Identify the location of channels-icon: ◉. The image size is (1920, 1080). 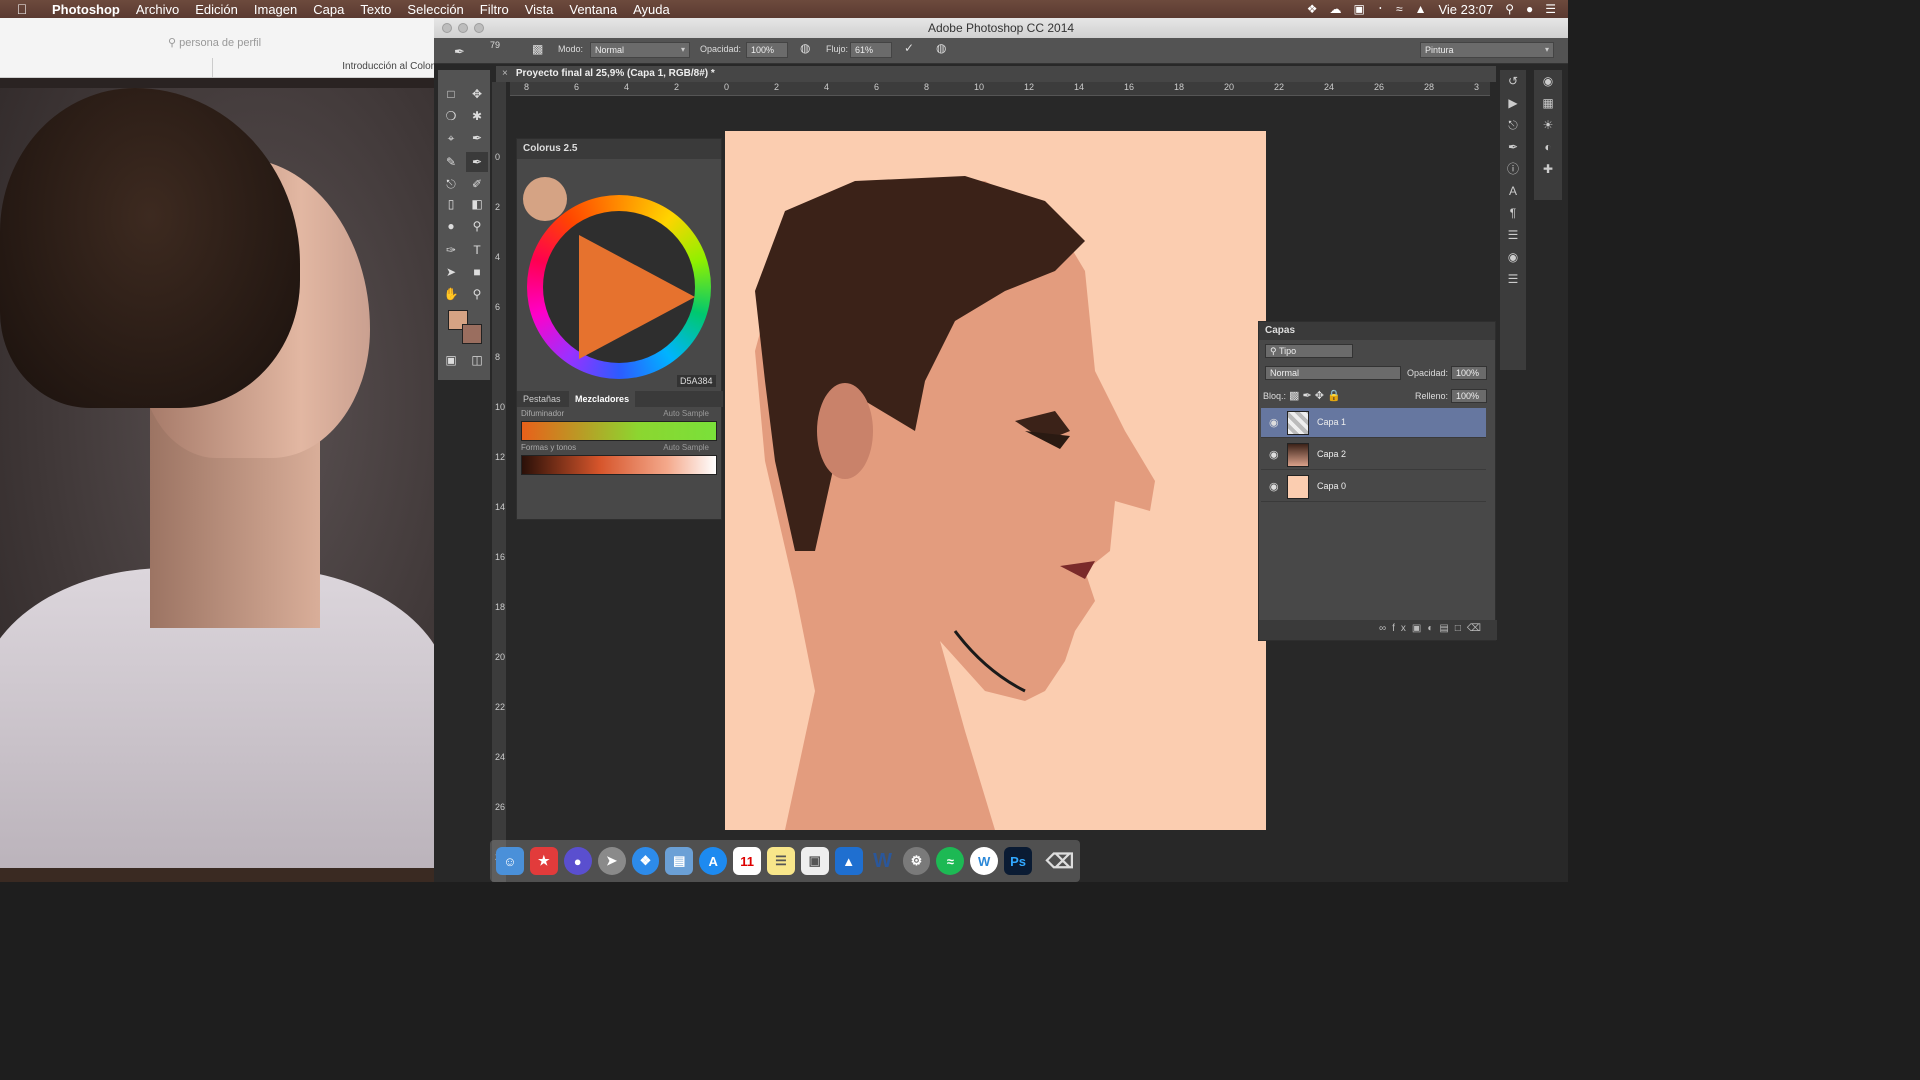
(1513, 257).